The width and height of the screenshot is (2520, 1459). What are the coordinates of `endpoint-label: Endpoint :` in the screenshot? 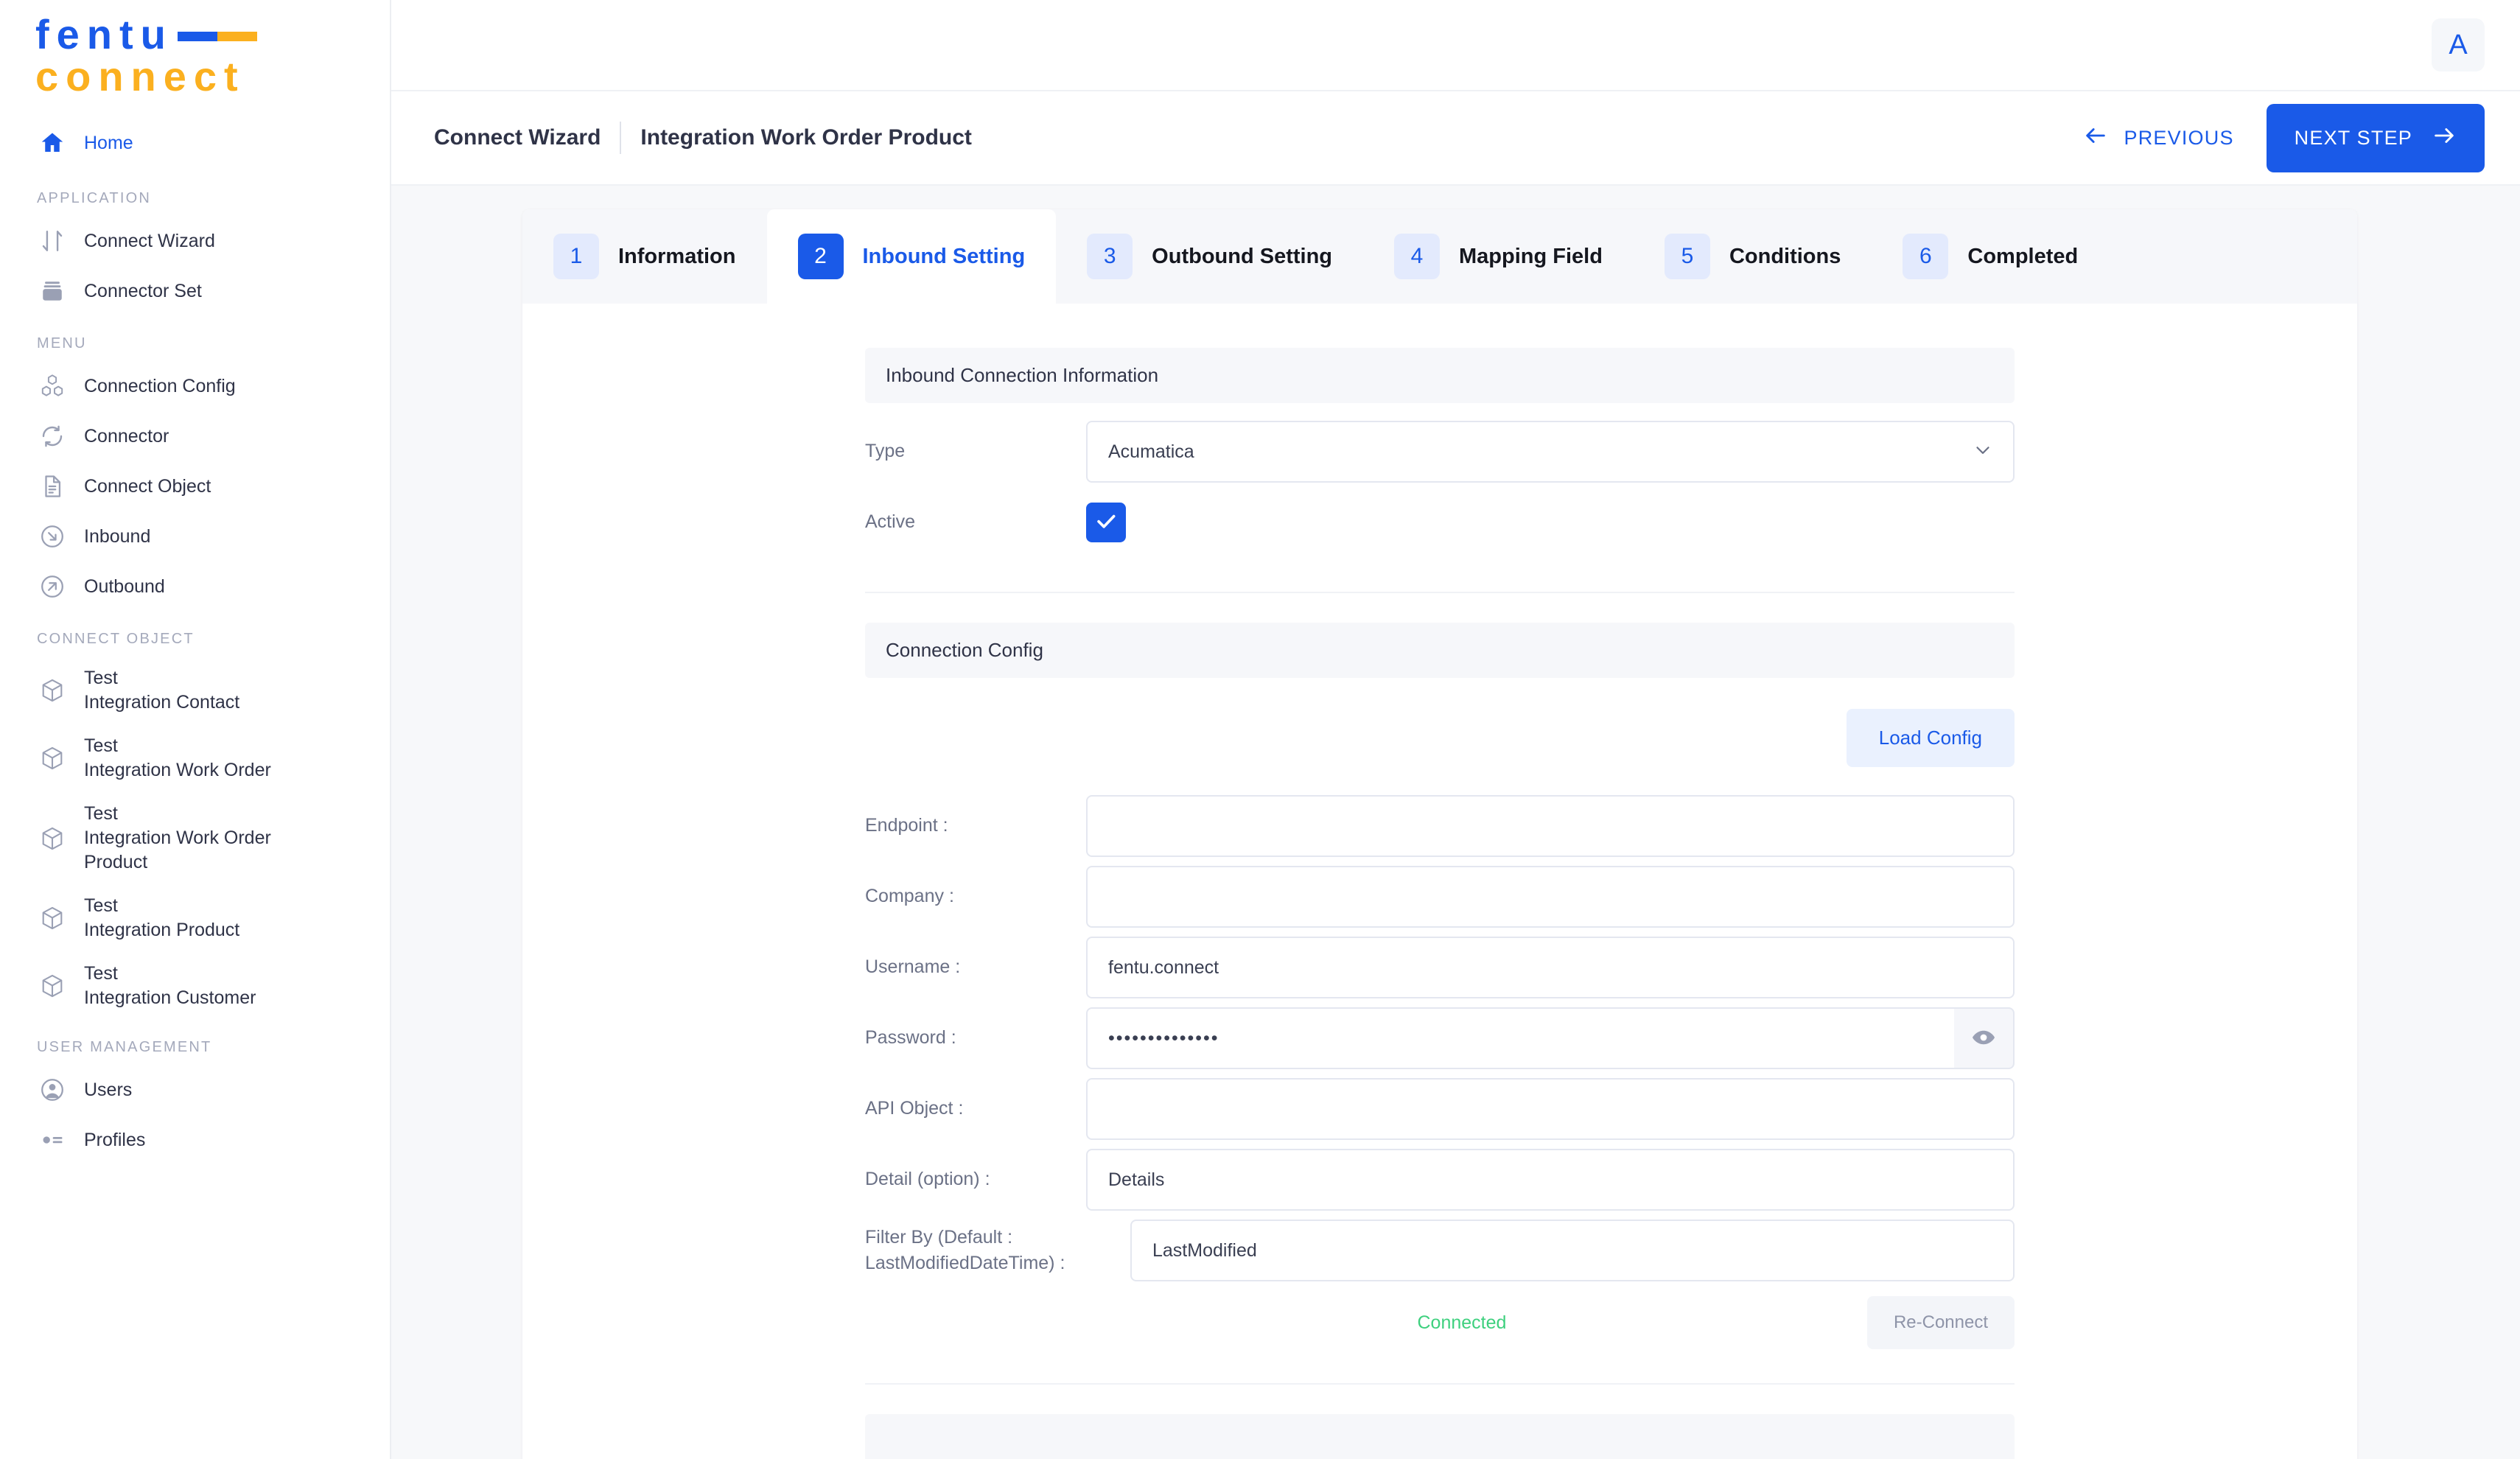 It's located at (906, 825).